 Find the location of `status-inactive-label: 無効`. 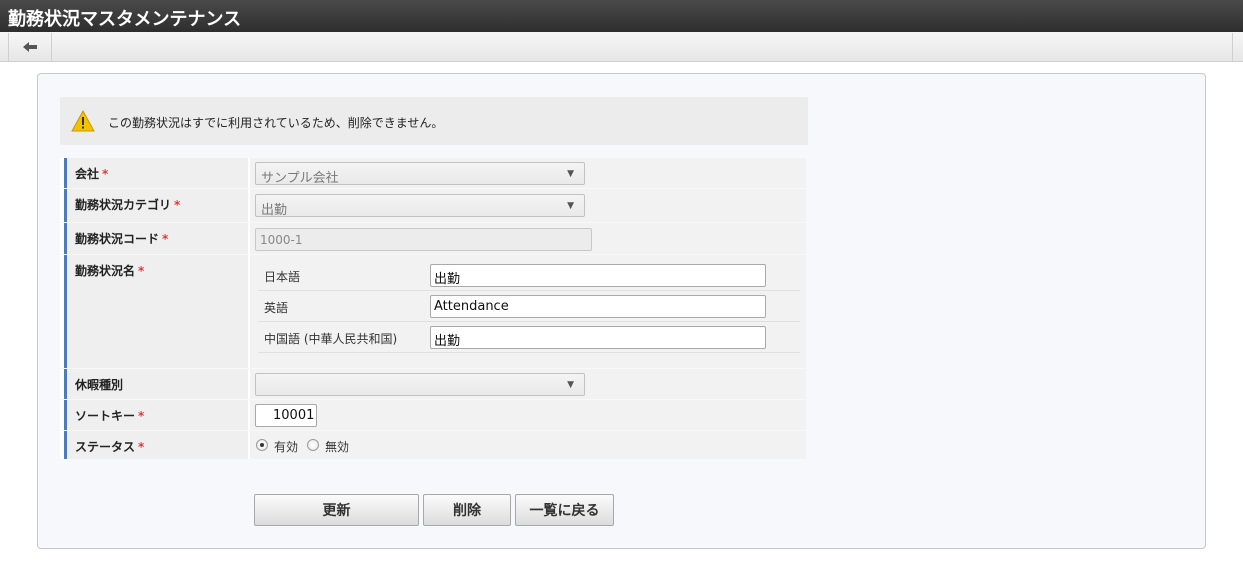

status-inactive-label: 無効 is located at coordinates (337, 446).